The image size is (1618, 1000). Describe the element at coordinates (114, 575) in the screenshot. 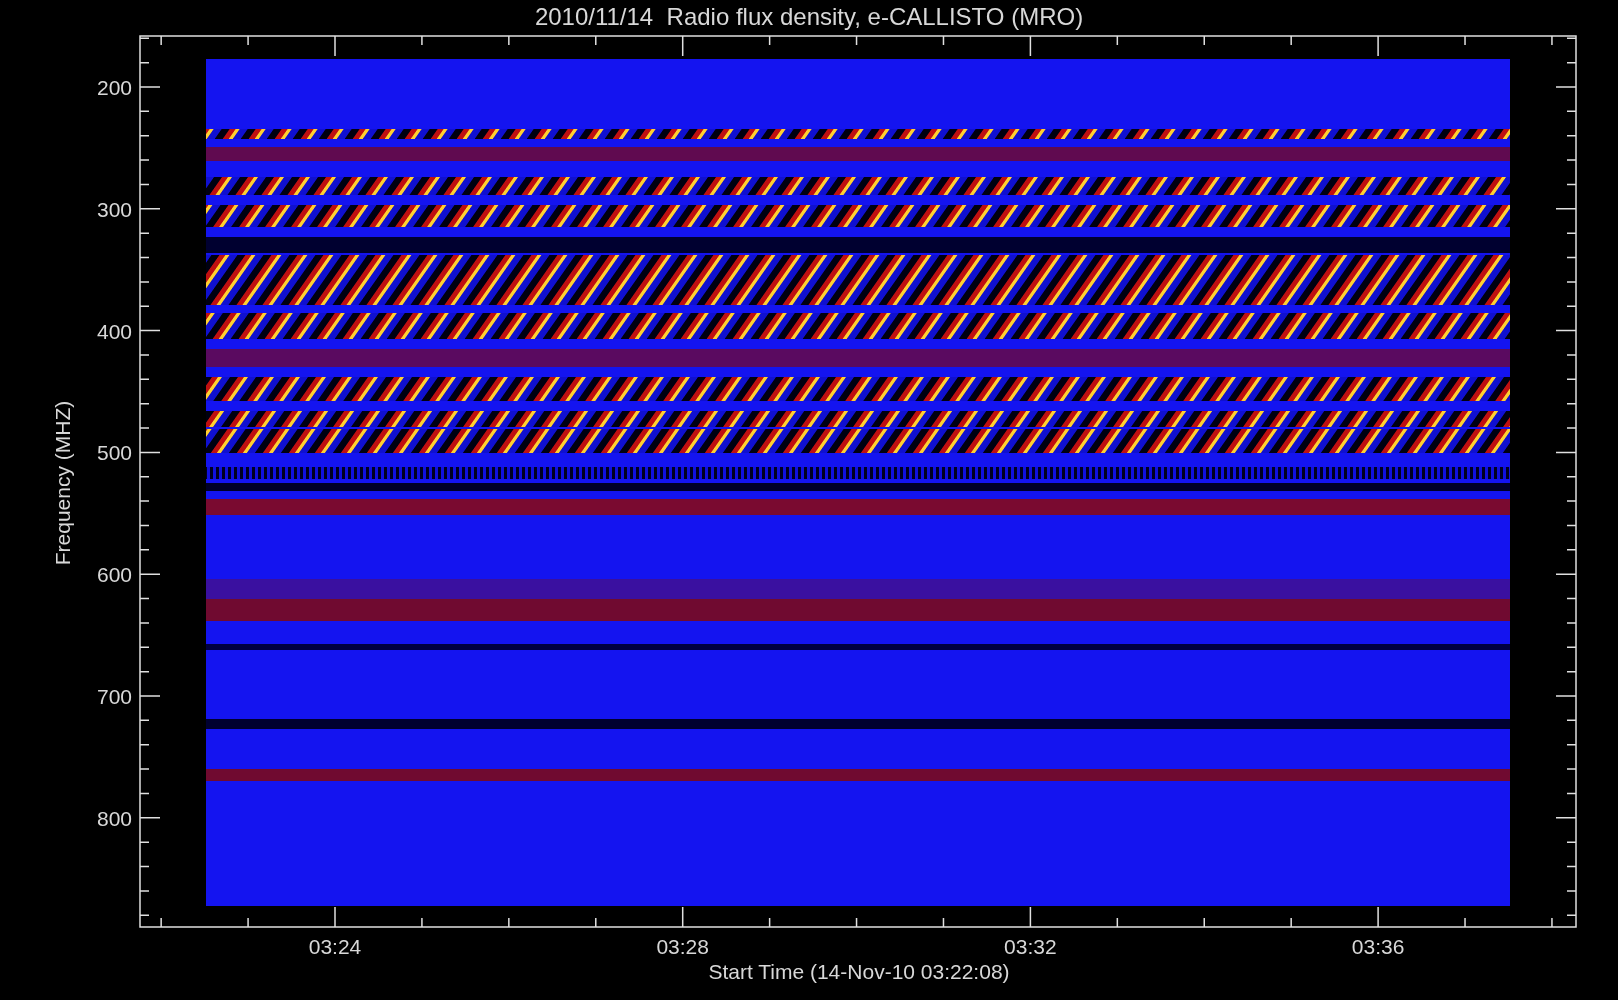

I see `y-tick-label: 600` at that location.